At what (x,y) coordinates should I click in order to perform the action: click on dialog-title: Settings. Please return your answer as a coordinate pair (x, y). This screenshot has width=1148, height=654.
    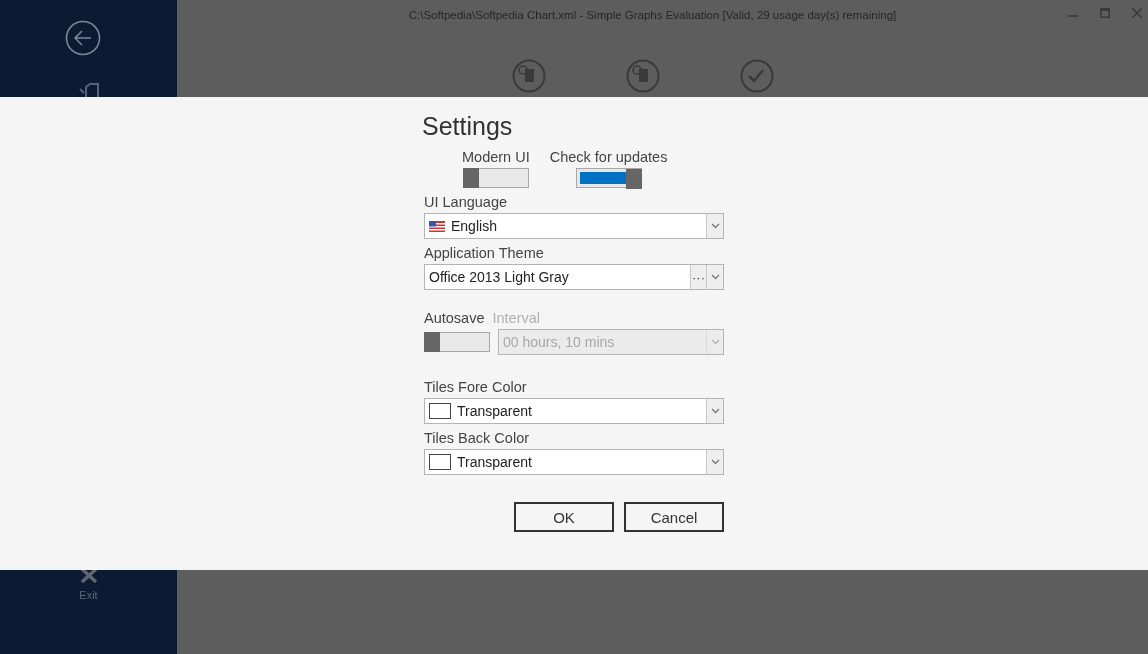
    Looking at the image, I should click on (468, 126).